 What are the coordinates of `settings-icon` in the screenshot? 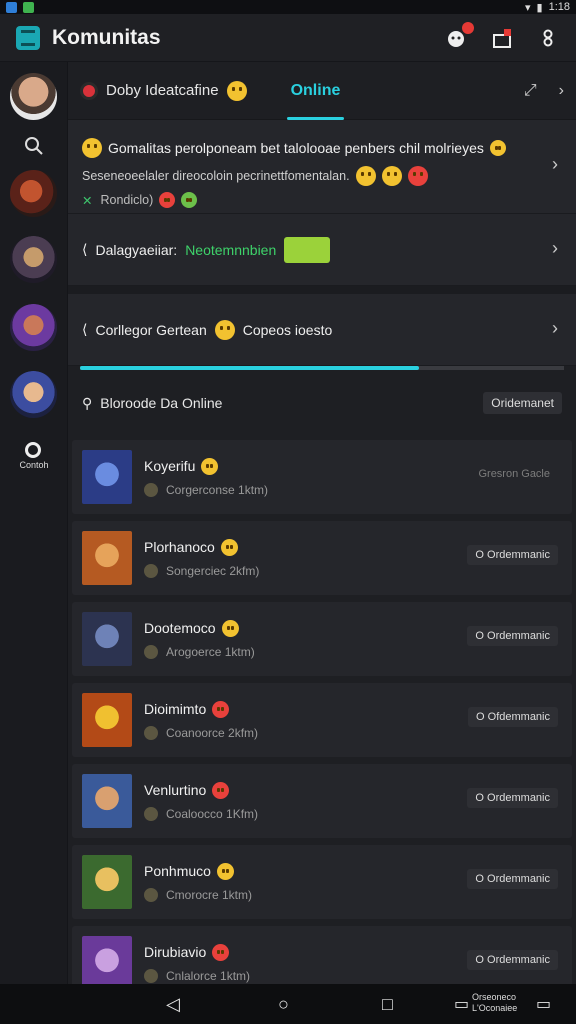 It's located at (548, 38).